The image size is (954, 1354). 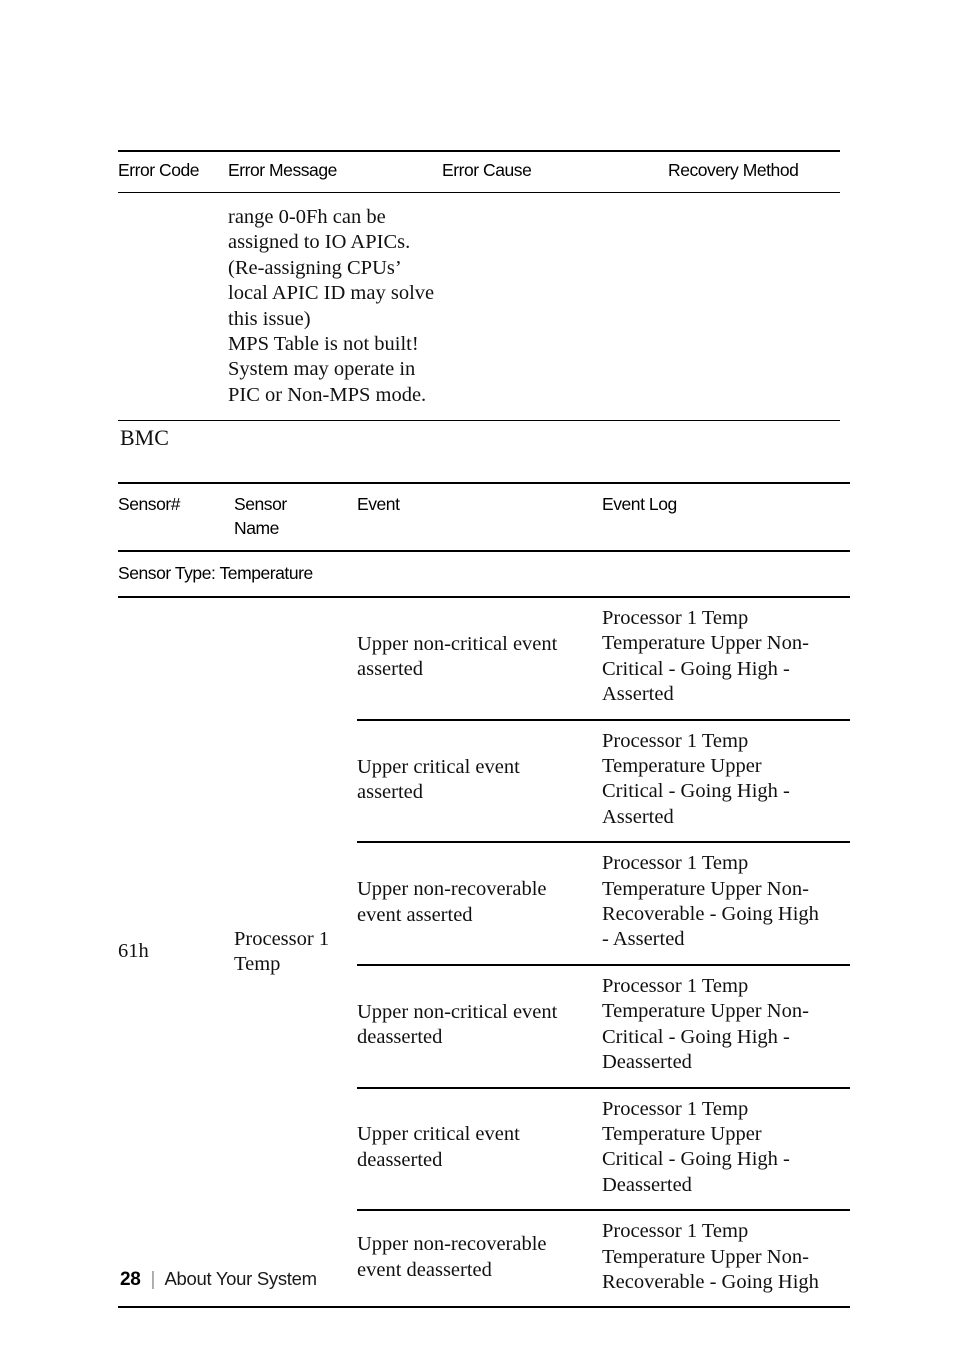 What do you see at coordinates (555, 171) in the screenshot?
I see `error-table-header-error-cause: Error Cause` at bounding box center [555, 171].